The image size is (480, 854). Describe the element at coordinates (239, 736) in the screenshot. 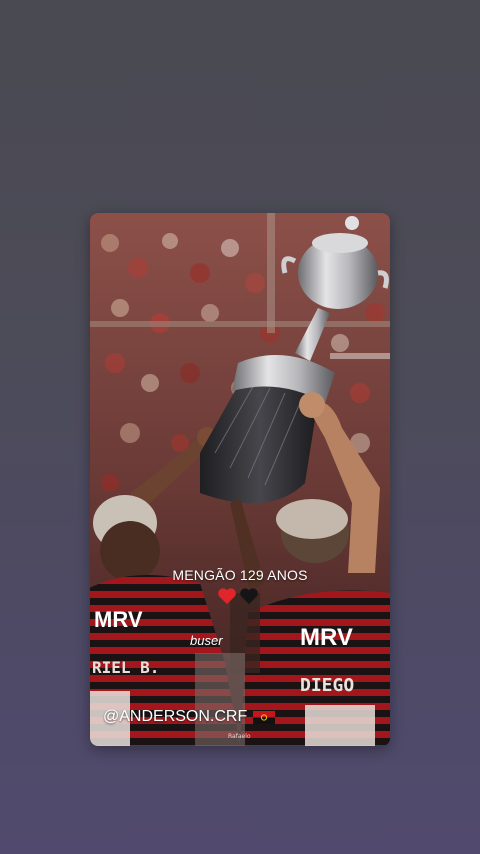

I see `photo-credit: Rafaelo` at that location.